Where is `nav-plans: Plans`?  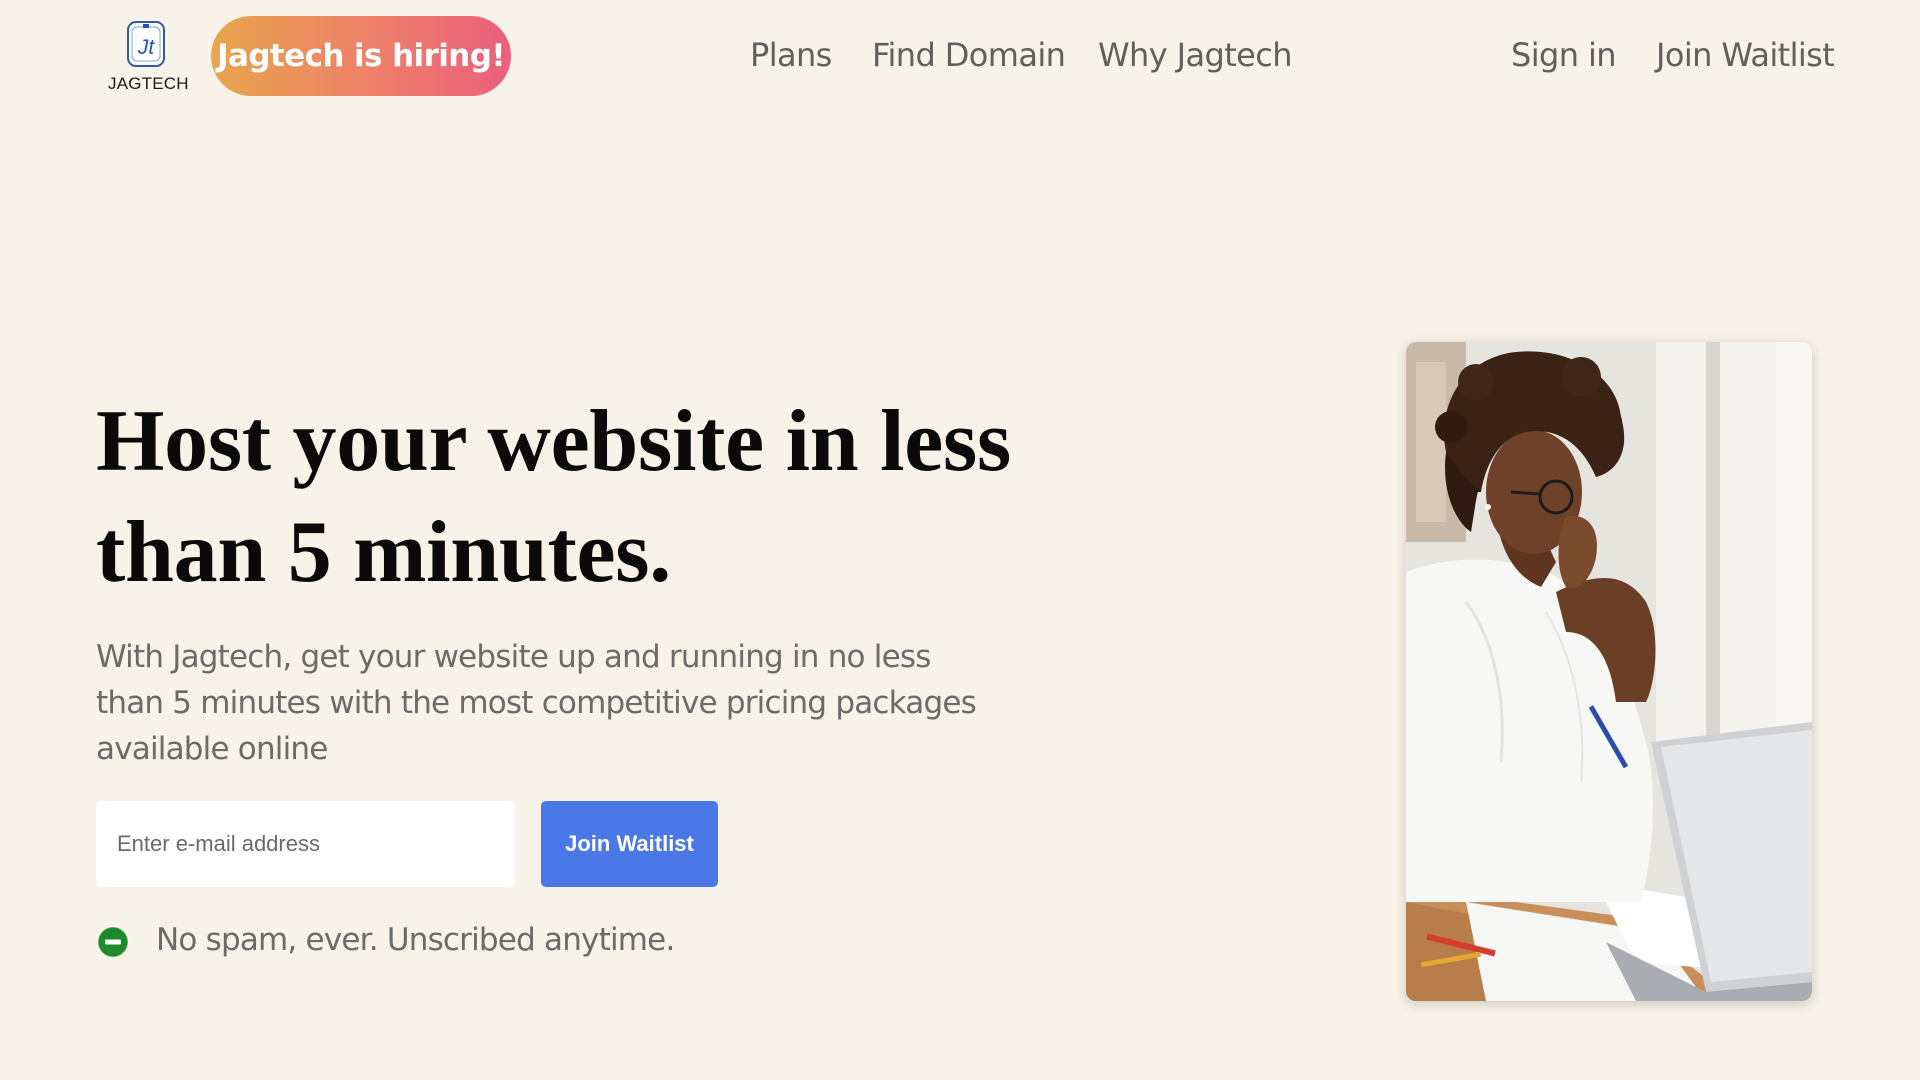 nav-plans: Plans is located at coordinates (791, 55).